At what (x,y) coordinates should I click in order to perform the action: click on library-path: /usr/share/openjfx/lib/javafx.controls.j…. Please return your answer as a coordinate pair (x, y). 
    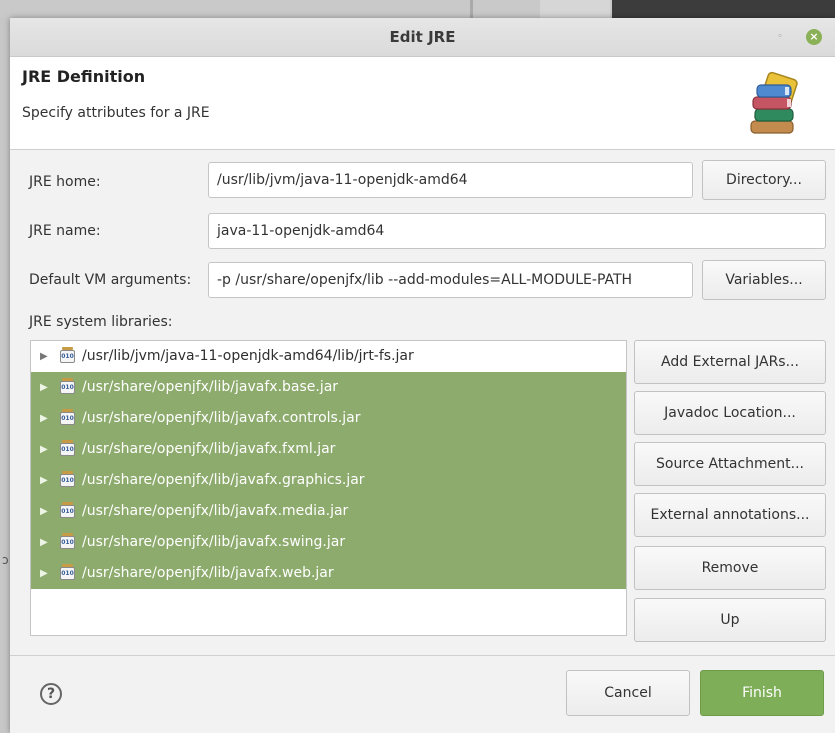
    Looking at the image, I should click on (221, 418).